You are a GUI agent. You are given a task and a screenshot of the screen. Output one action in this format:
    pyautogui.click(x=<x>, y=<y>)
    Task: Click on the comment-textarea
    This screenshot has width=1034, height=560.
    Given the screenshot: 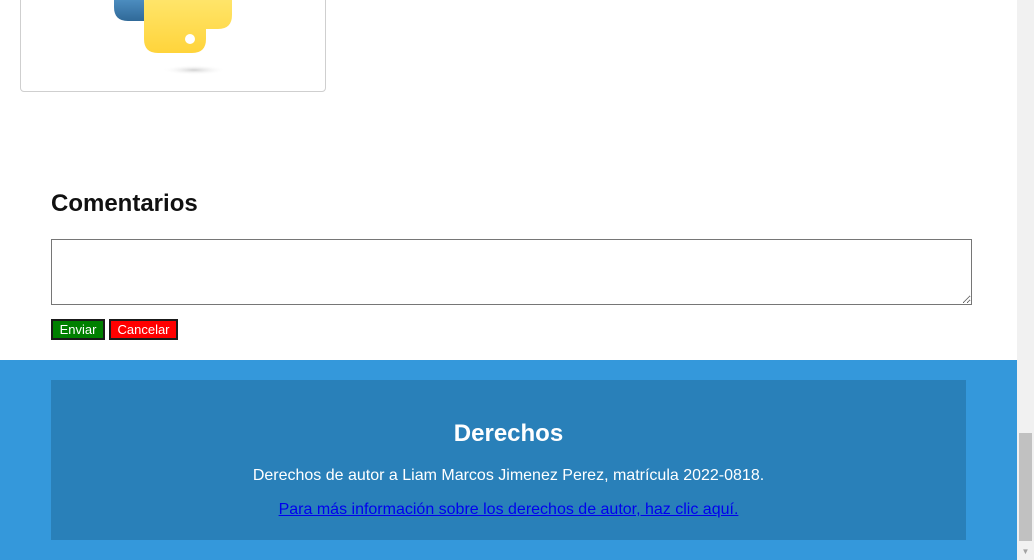 What is the action you would take?
    pyautogui.click(x=511, y=272)
    